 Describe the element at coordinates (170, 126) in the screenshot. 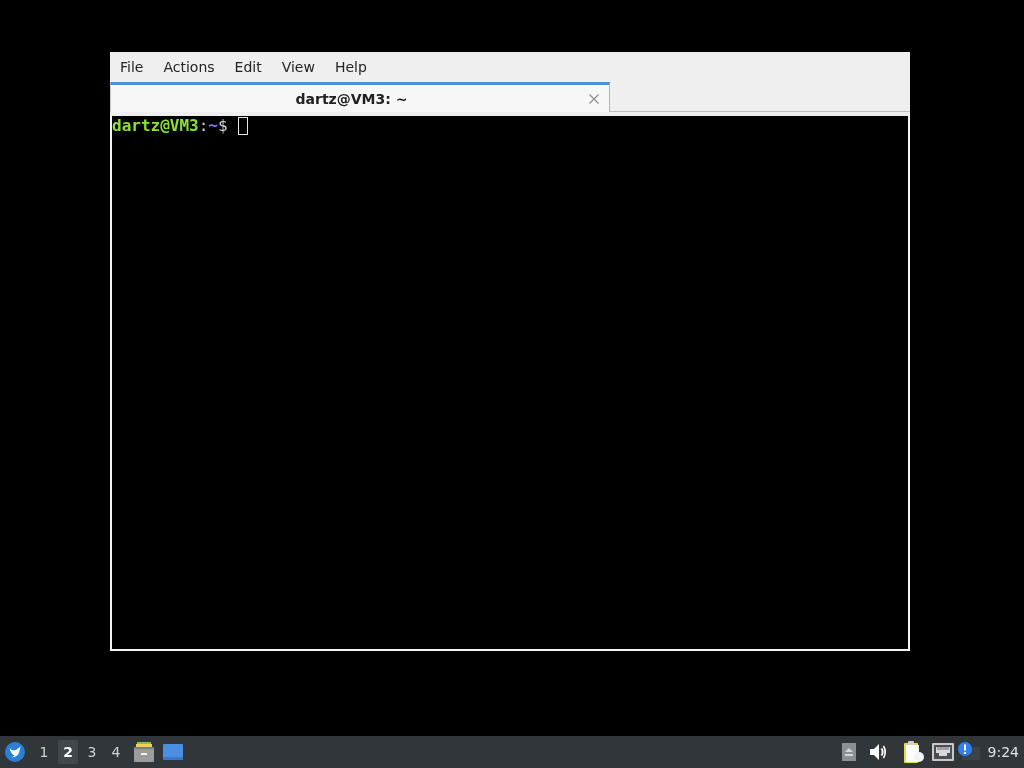

I see `prompt-text: dartz@VM3:~$` at that location.